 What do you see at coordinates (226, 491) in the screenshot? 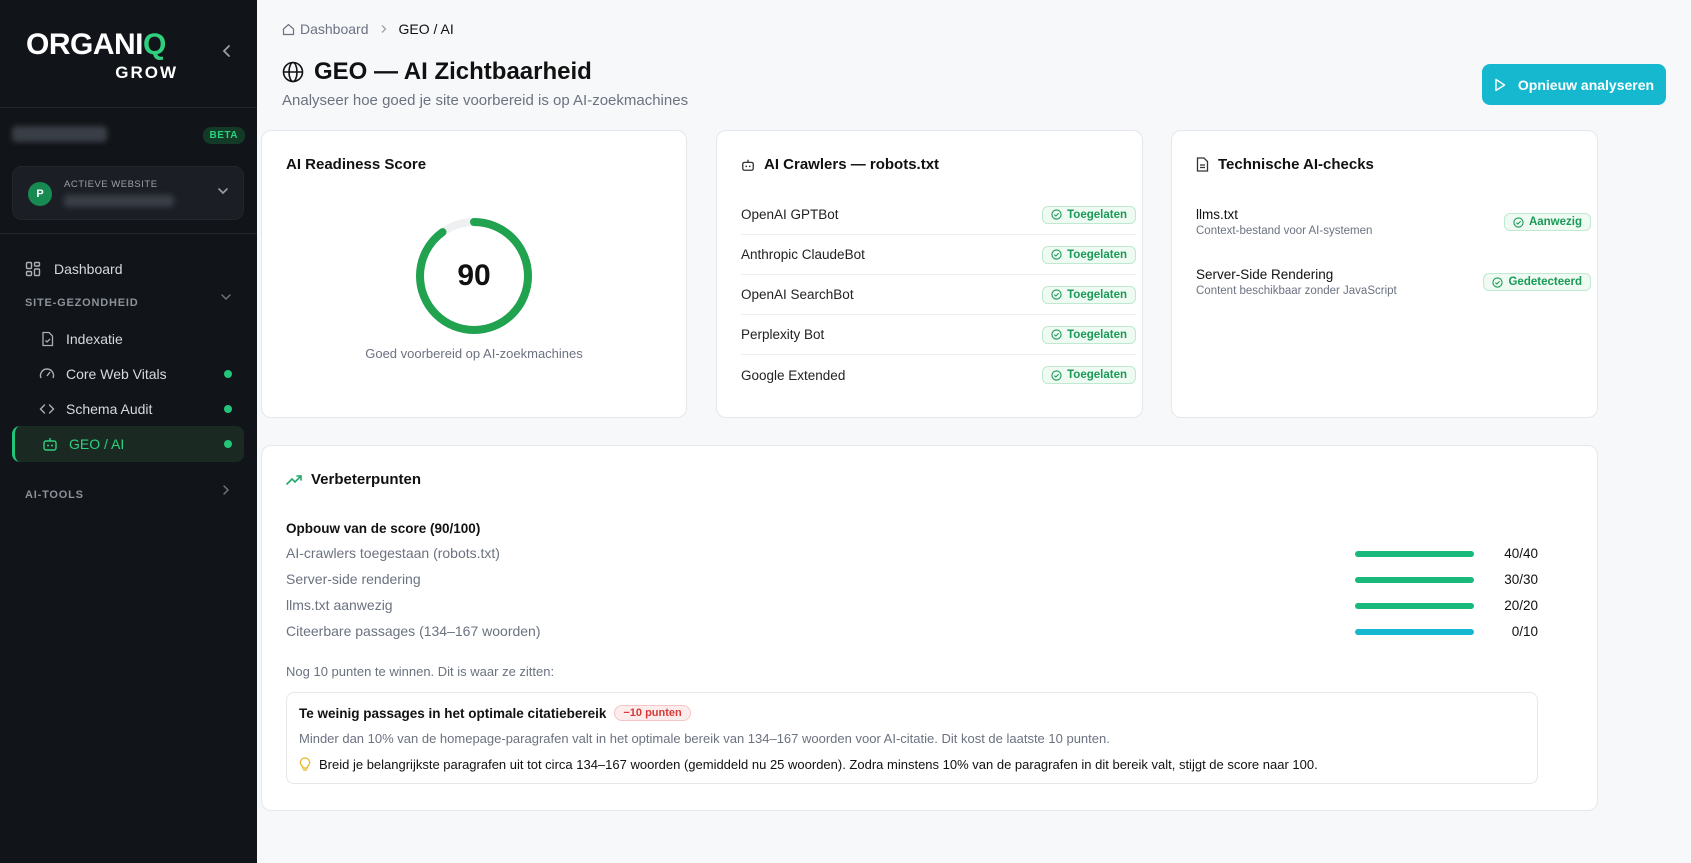
I see `chevron-right-icon` at bounding box center [226, 491].